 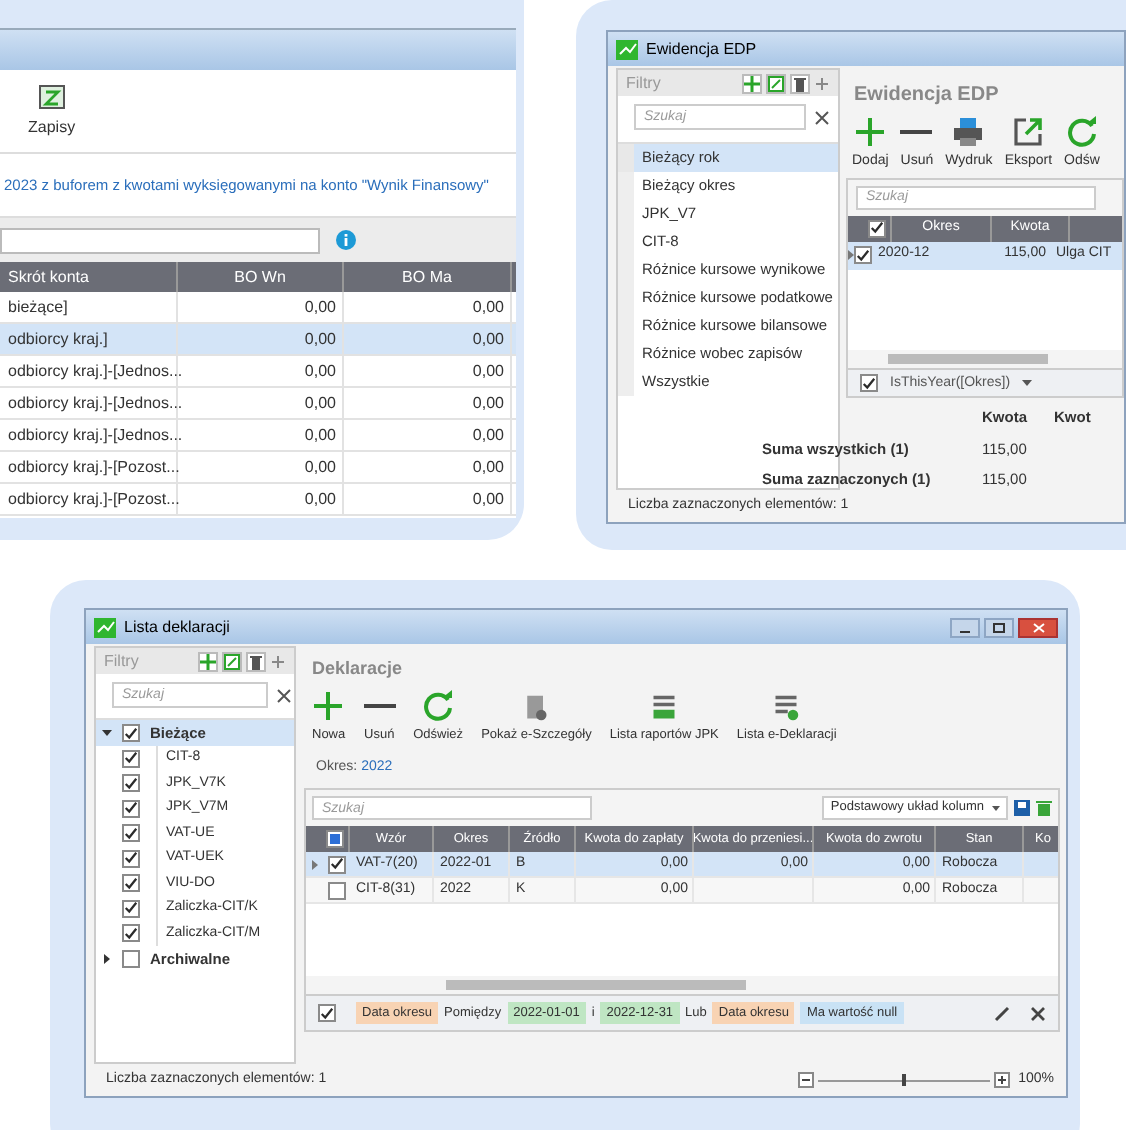 I want to click on info-icon, so click(x=346, y=240).